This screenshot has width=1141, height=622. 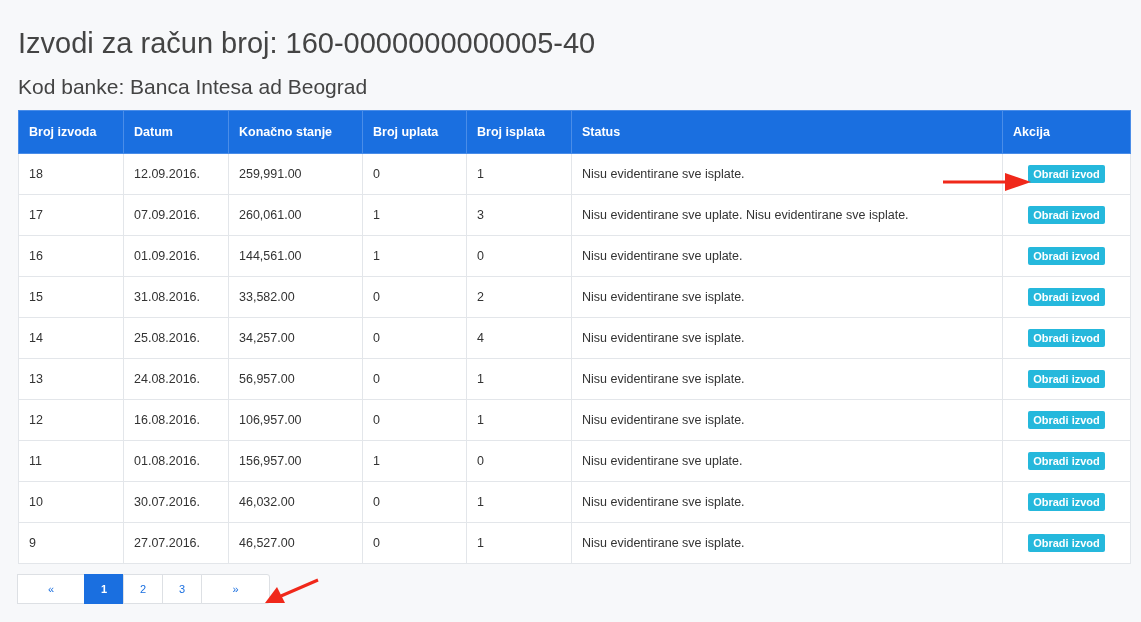 I want to click on table-cell: 33,582.00, so click(x=295, y=297).